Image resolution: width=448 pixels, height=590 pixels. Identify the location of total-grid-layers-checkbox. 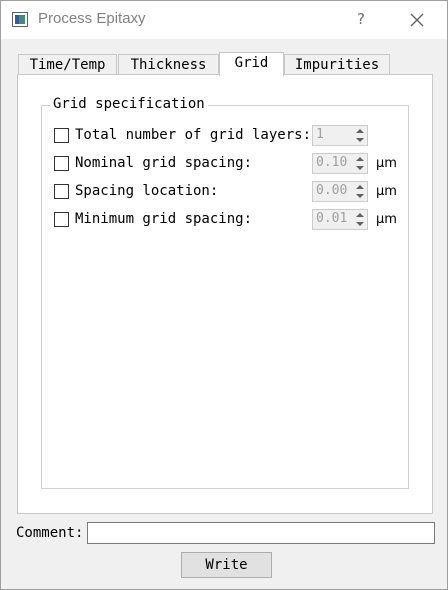
(61, 135).